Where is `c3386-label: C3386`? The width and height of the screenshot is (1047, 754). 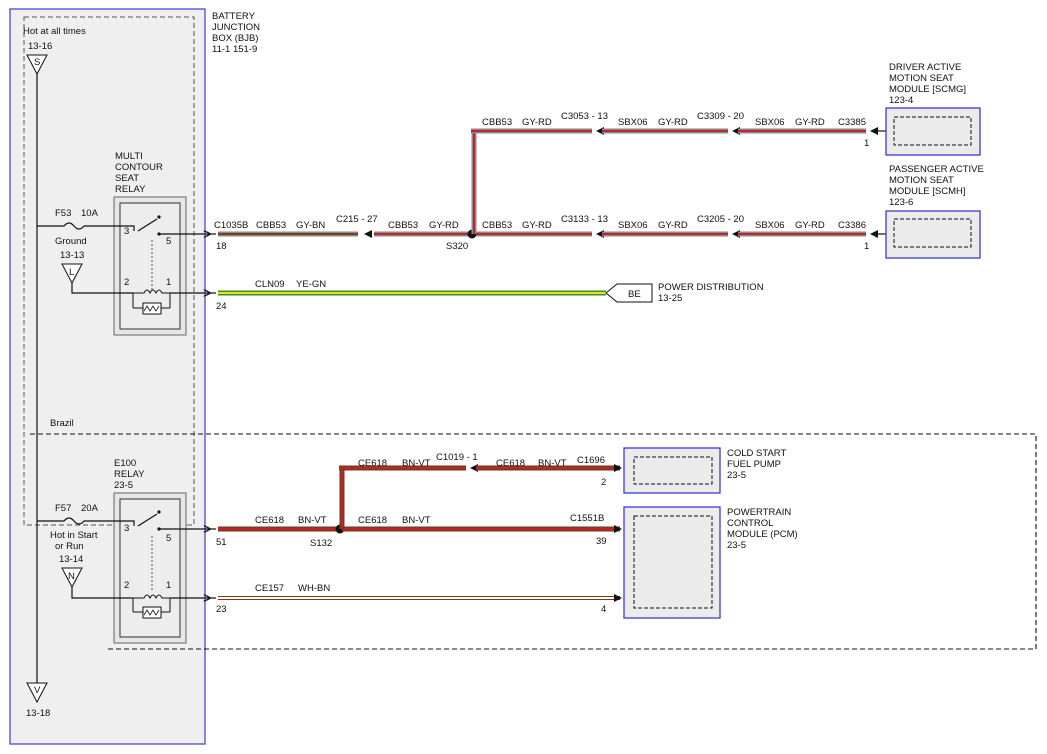
c3386-label: C3386 is located at coordinates (852, 225).